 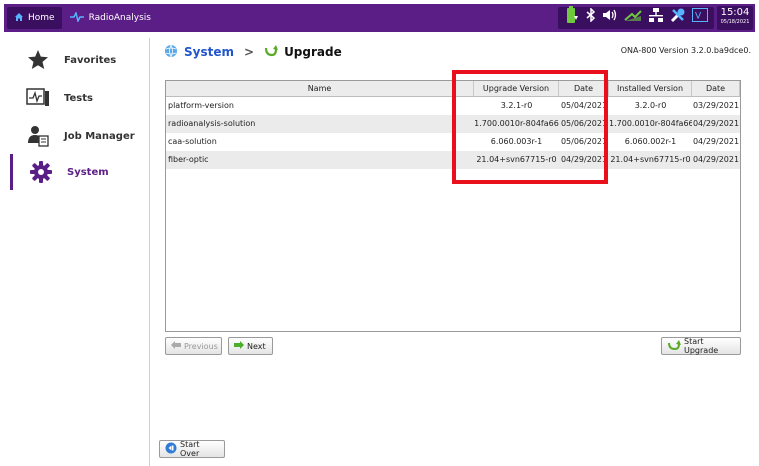 What do you see at coordinates (650, 141) in the screenshot?
I see `cell-installed-version: 6.060.002r-1` at bounding box center [650, 141].